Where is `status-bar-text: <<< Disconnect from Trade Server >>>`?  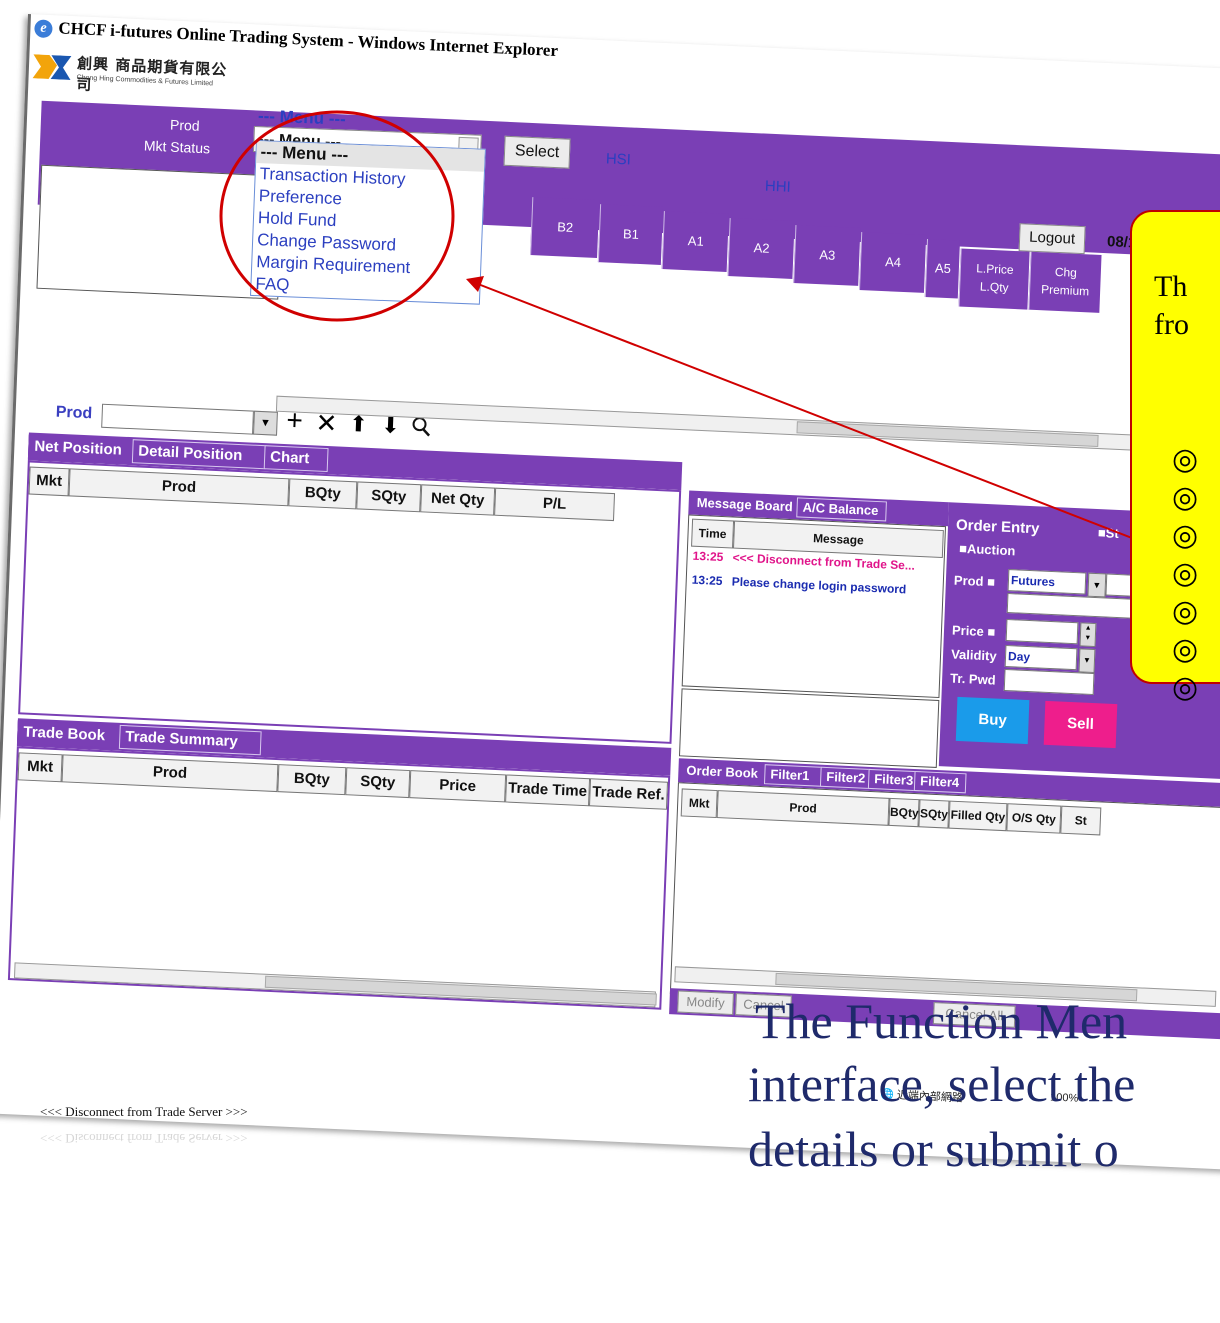
status-bar-text: <<< Disconnect from Trade Server >>> is located at coordinates (144, 1111).